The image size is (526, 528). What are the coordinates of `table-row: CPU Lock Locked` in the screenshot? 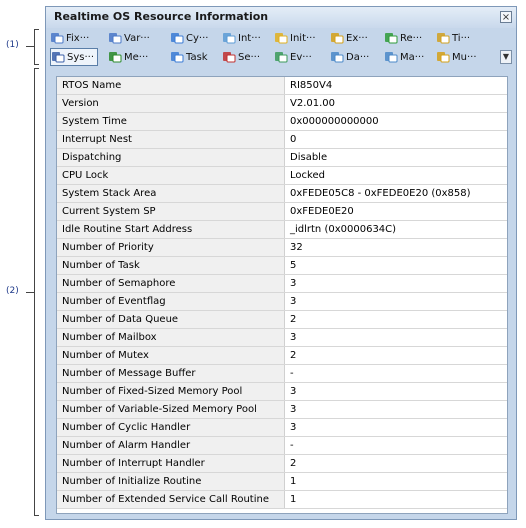 It's located at (282, 176).